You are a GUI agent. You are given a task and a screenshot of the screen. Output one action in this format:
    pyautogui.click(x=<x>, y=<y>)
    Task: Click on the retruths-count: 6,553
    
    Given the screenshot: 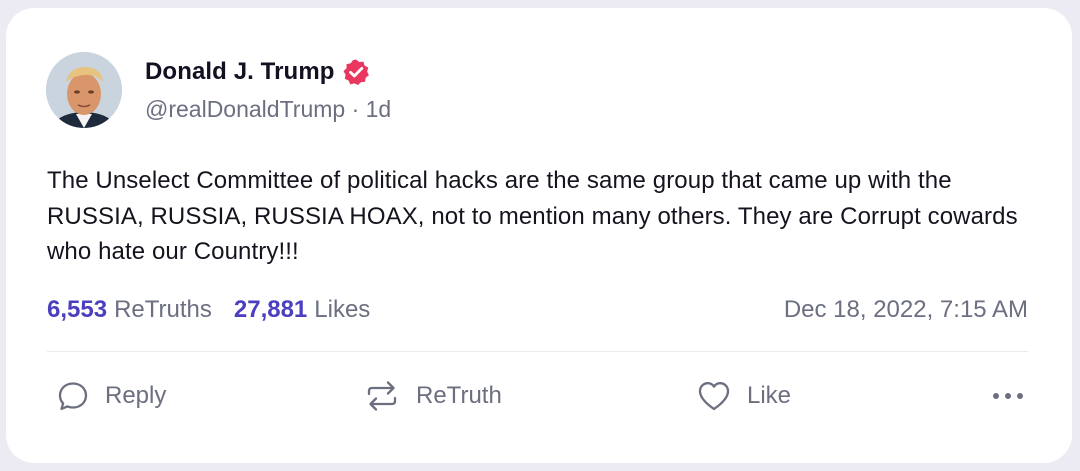 What is the action you would take?
    pyautogui.click(x=77, y=309)
    